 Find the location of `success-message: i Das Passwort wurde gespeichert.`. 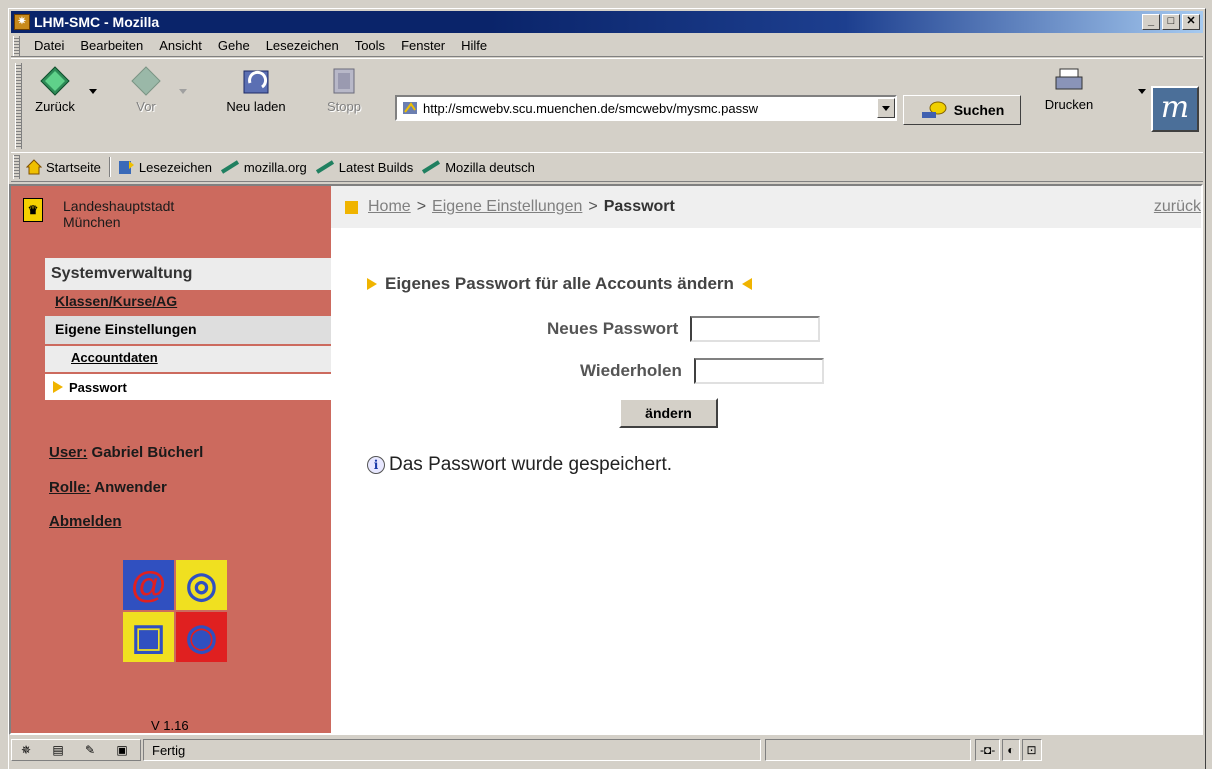

success-message: i Das Passwort wurde gespeichert. is located at coordinates (519, 465).